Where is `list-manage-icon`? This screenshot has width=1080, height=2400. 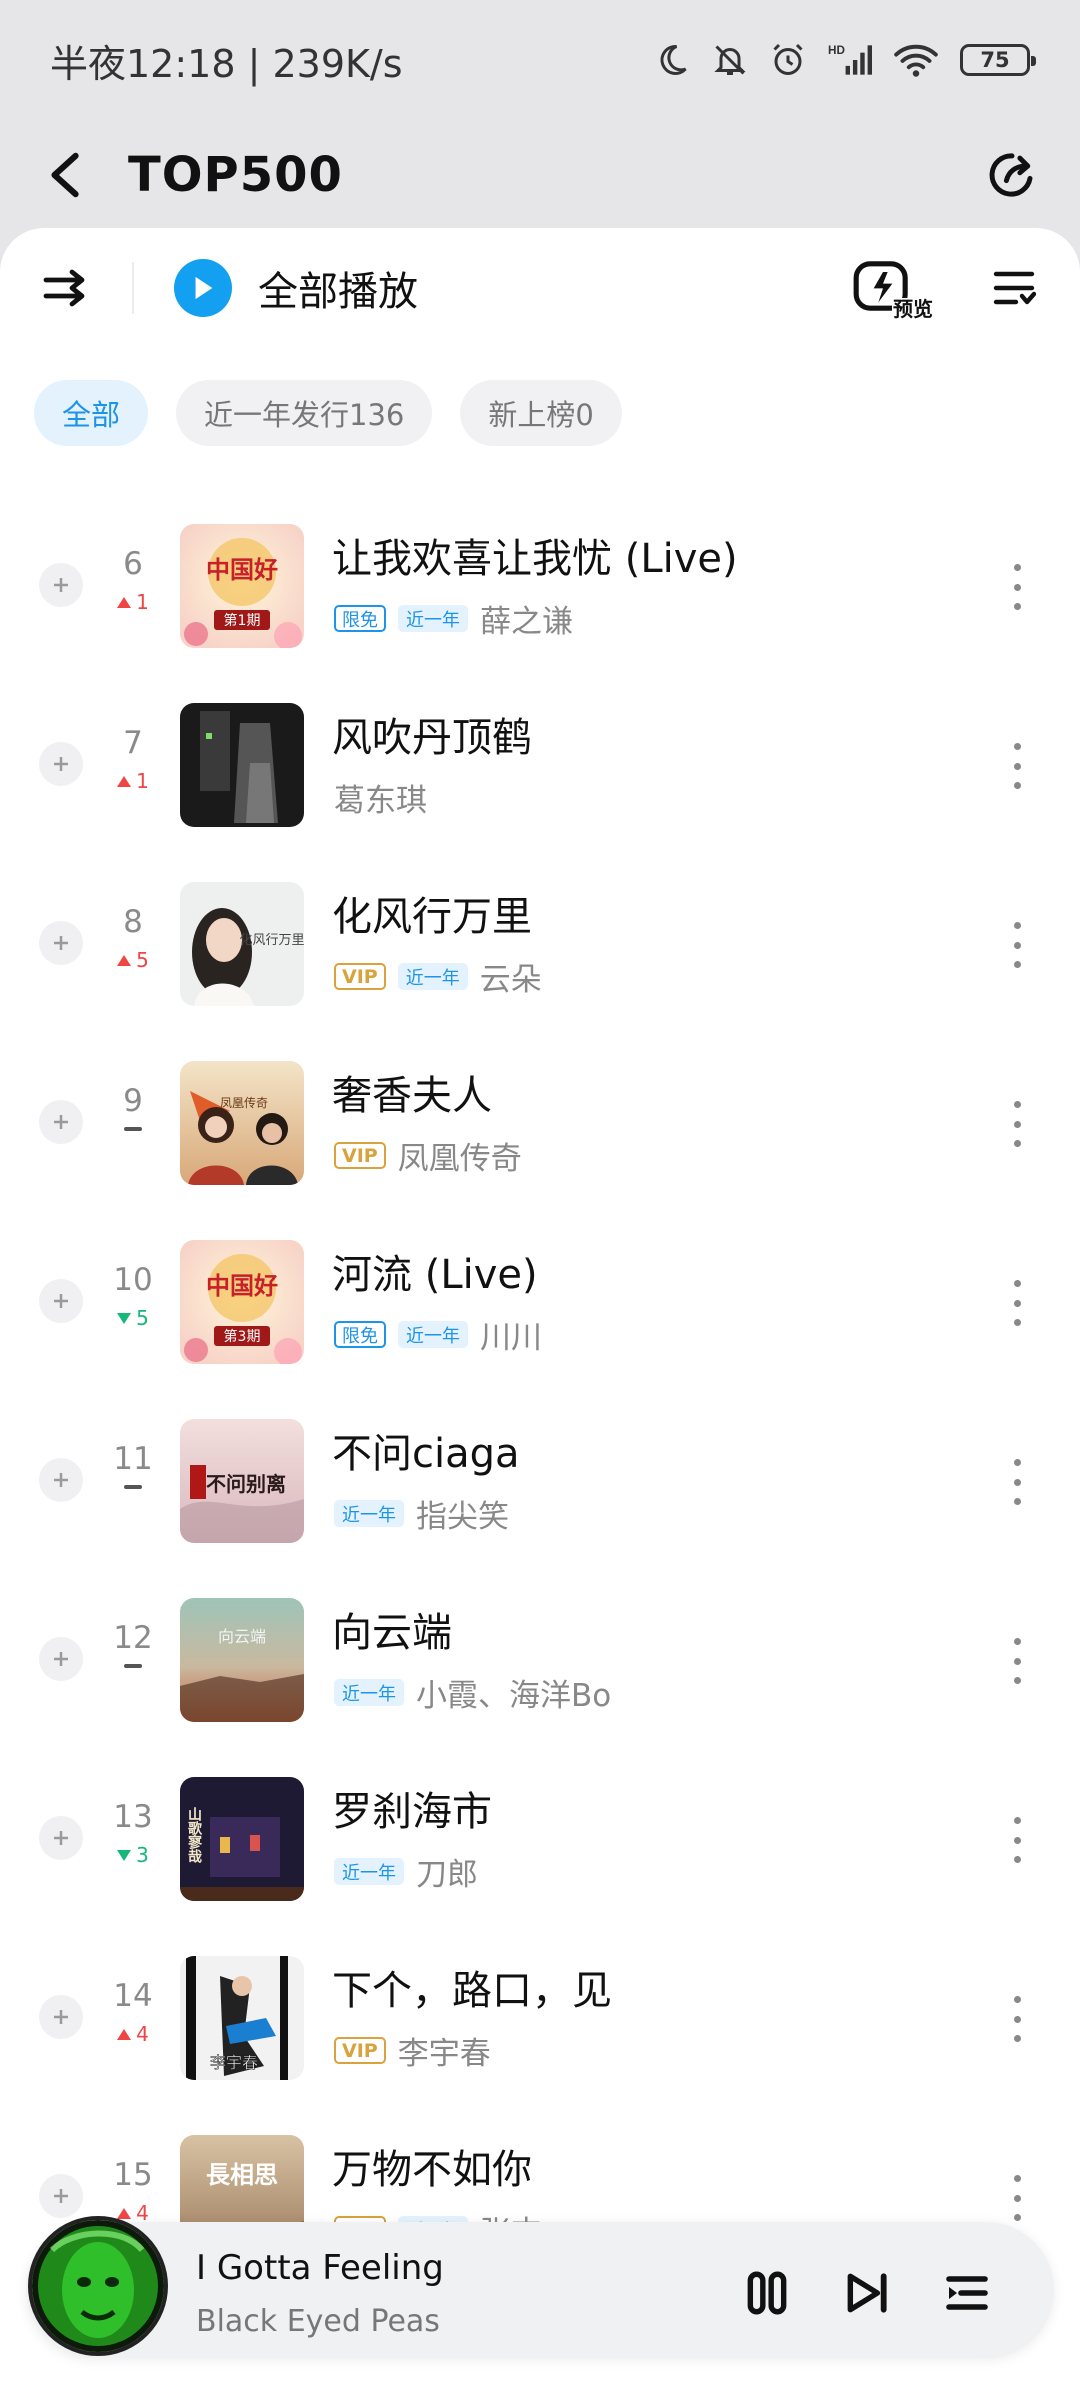 list-manage-icon is located at coordinates (1014, 288).